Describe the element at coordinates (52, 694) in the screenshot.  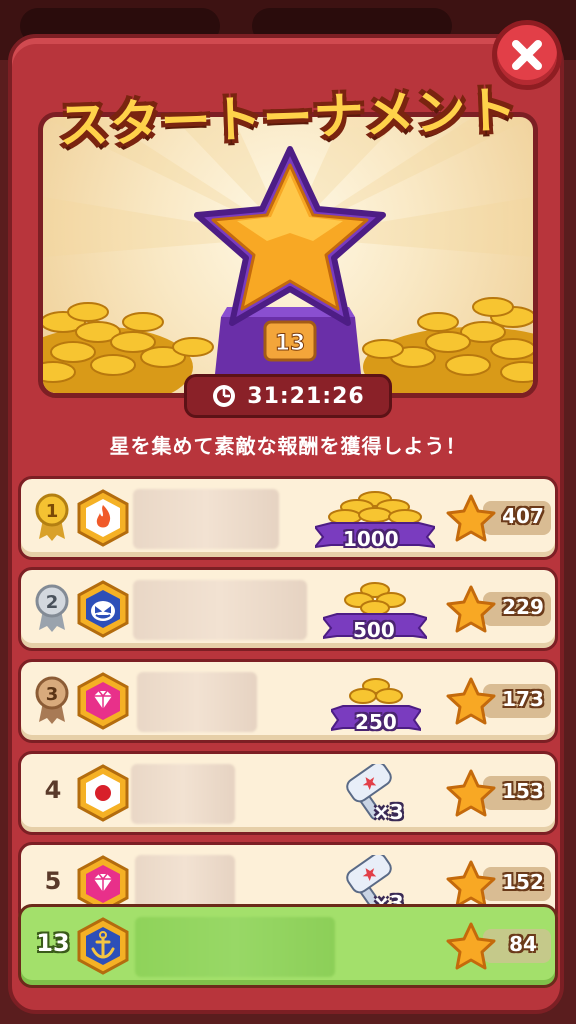
I see `svg-text: 3` at that location.